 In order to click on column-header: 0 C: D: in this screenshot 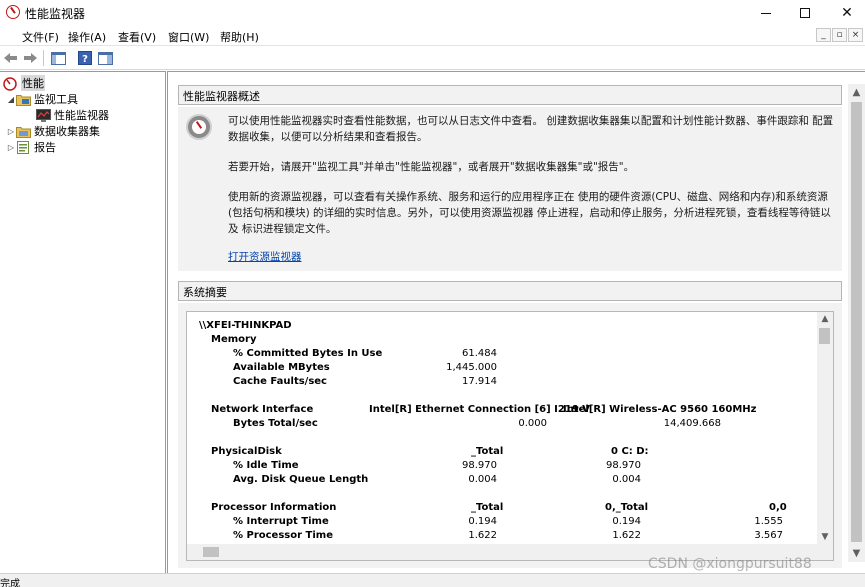, I will do `click(630, 451)`.